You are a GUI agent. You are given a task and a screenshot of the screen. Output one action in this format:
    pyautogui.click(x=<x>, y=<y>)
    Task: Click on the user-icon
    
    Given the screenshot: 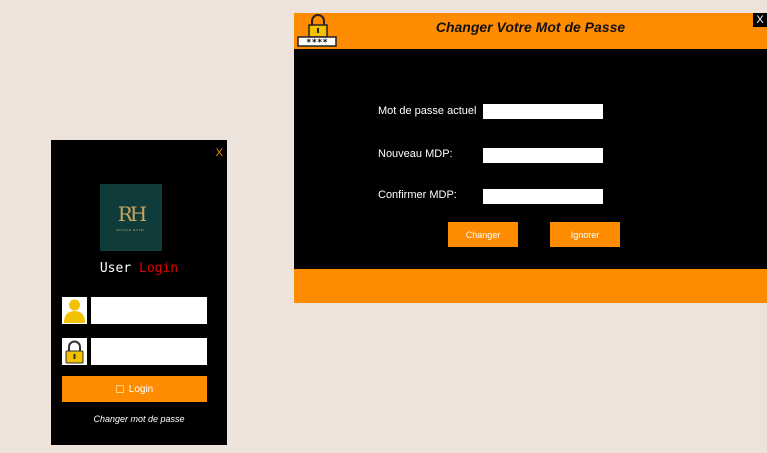 What is the action you would take?
    pyautogui.click(x=74, y=310)
    